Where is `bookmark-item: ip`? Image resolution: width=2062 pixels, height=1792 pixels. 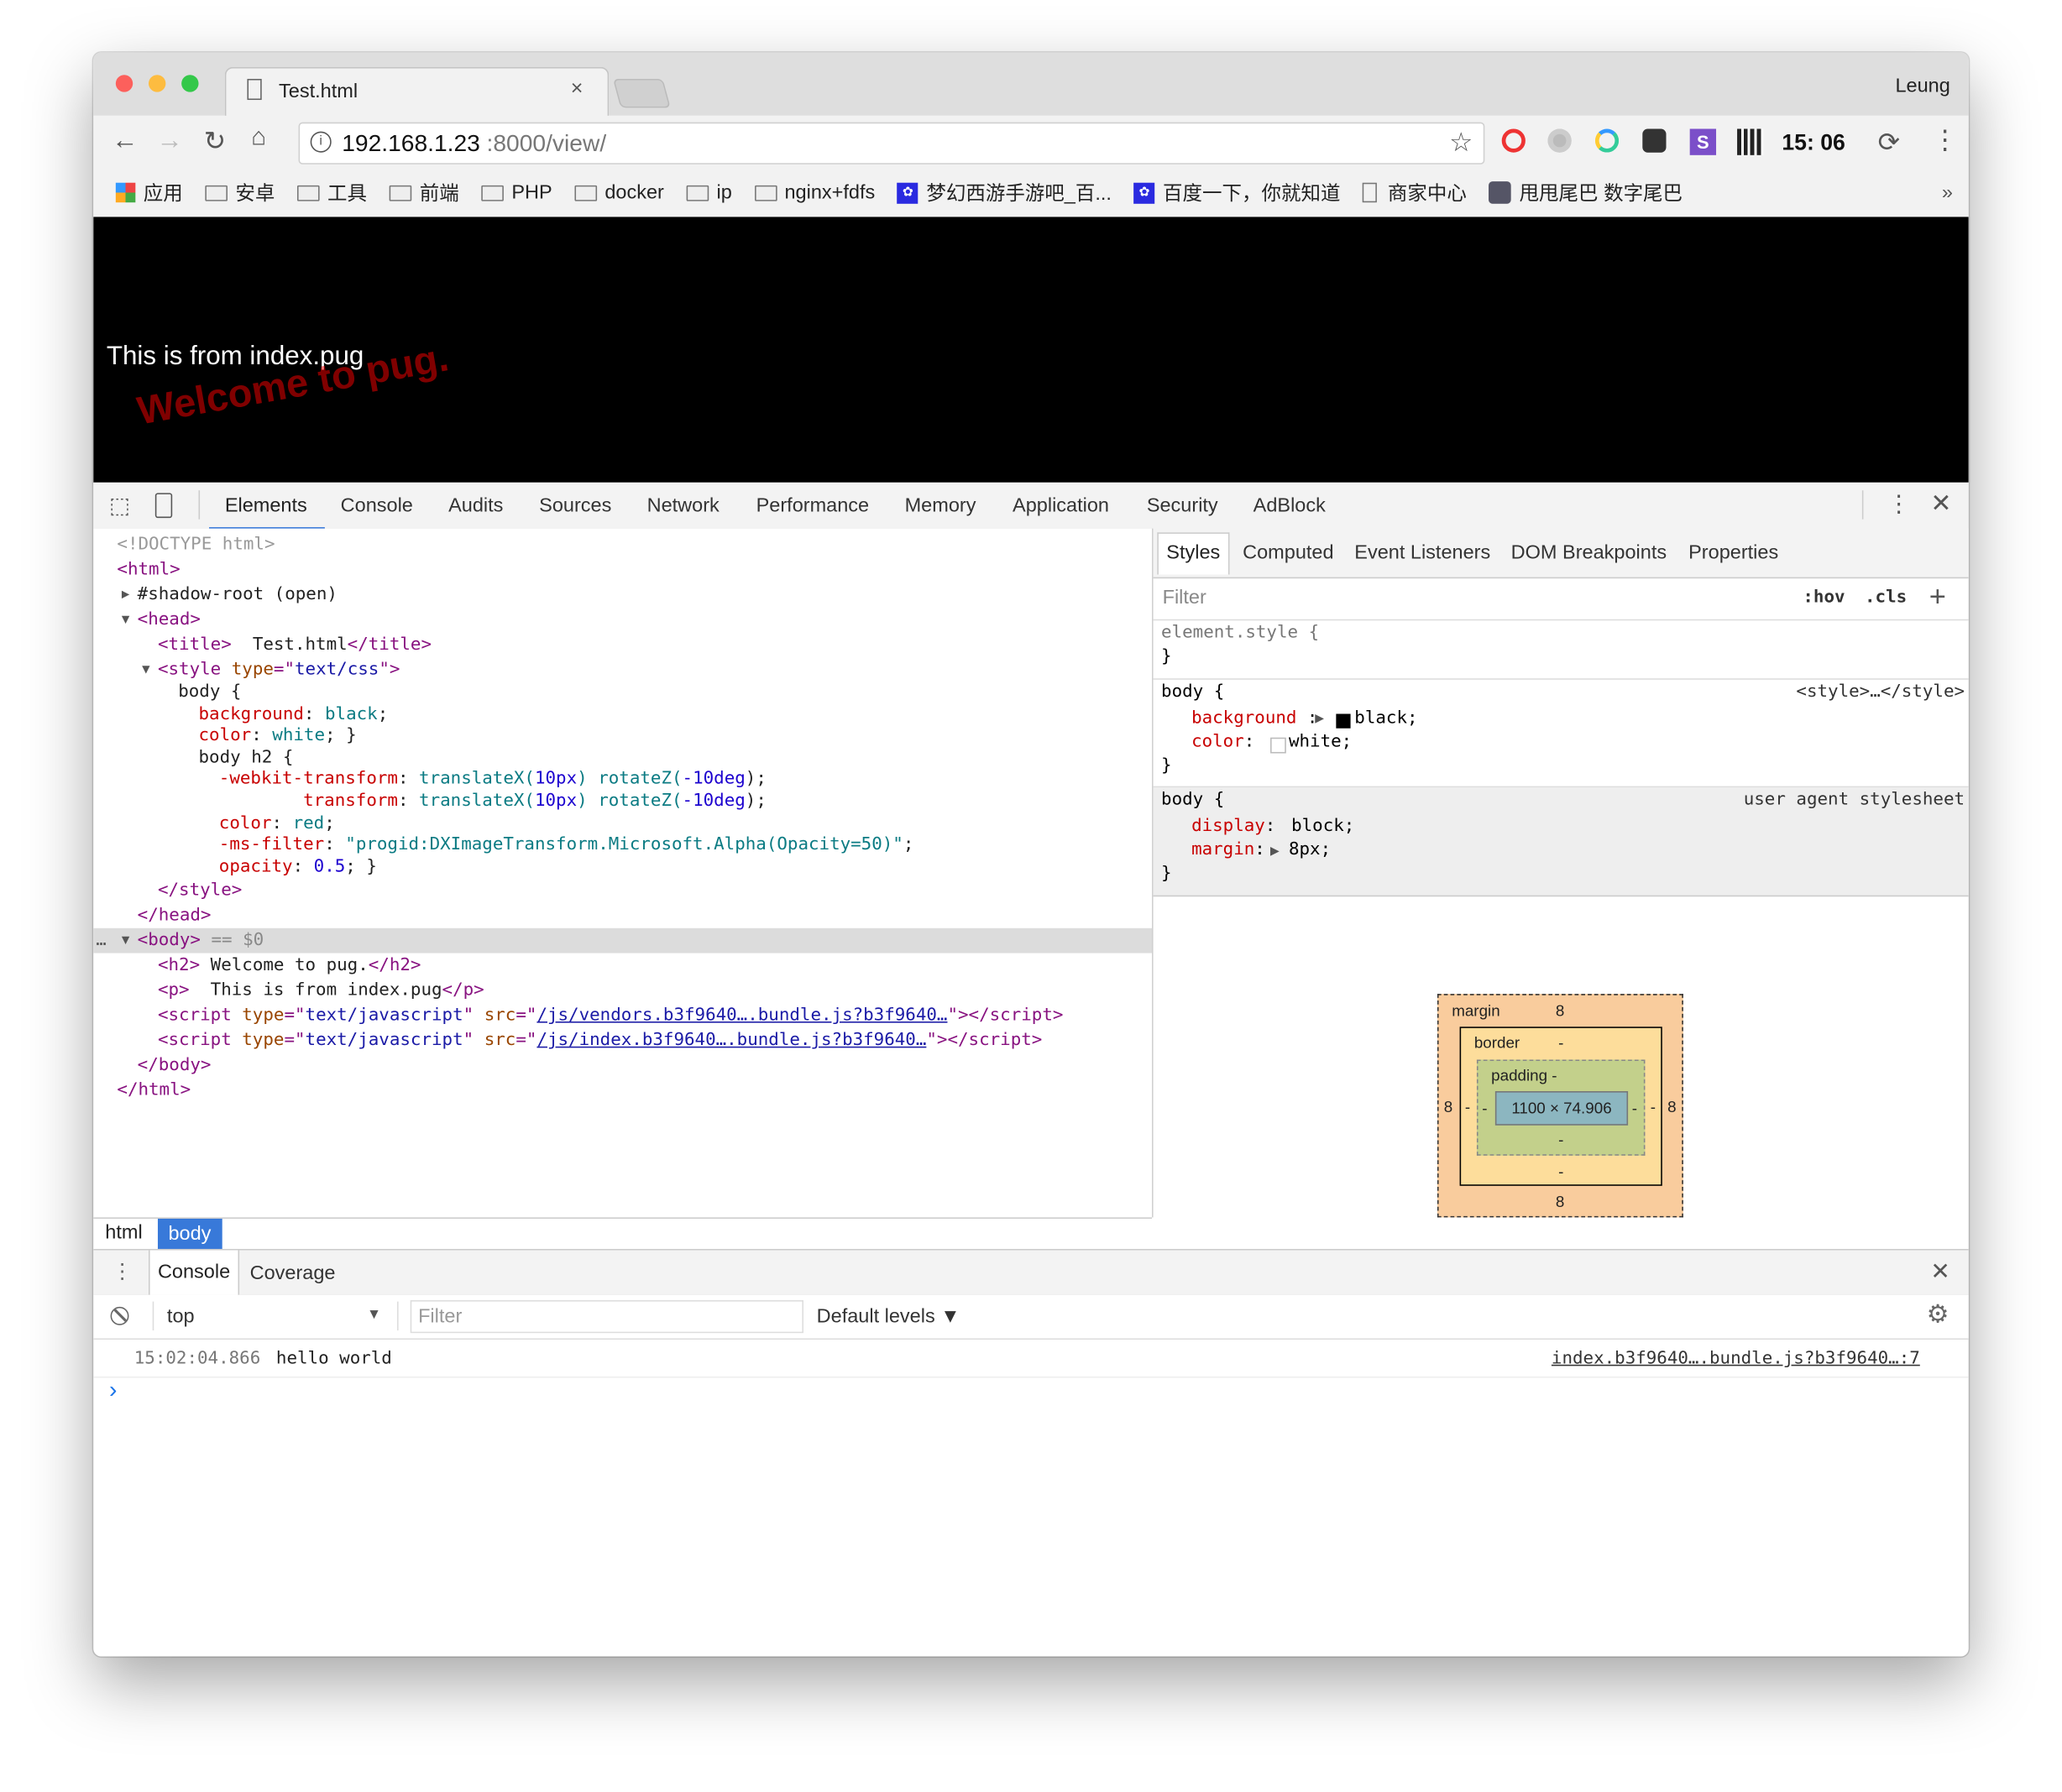 bookmark-item: ip is located at coordinates (709, 192).